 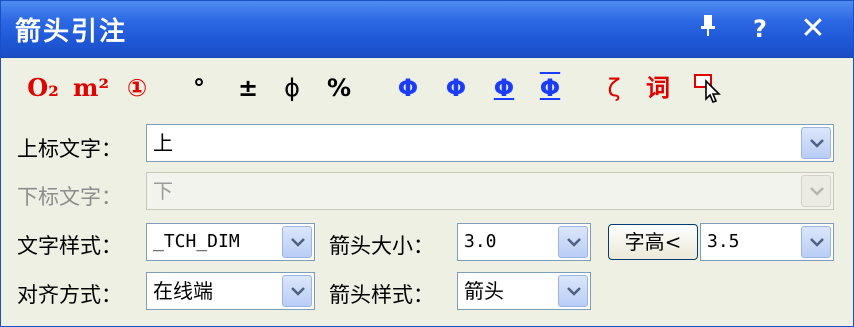 I want to click on tool-steel-grade-3: Φ, so click(x=504, y=88).